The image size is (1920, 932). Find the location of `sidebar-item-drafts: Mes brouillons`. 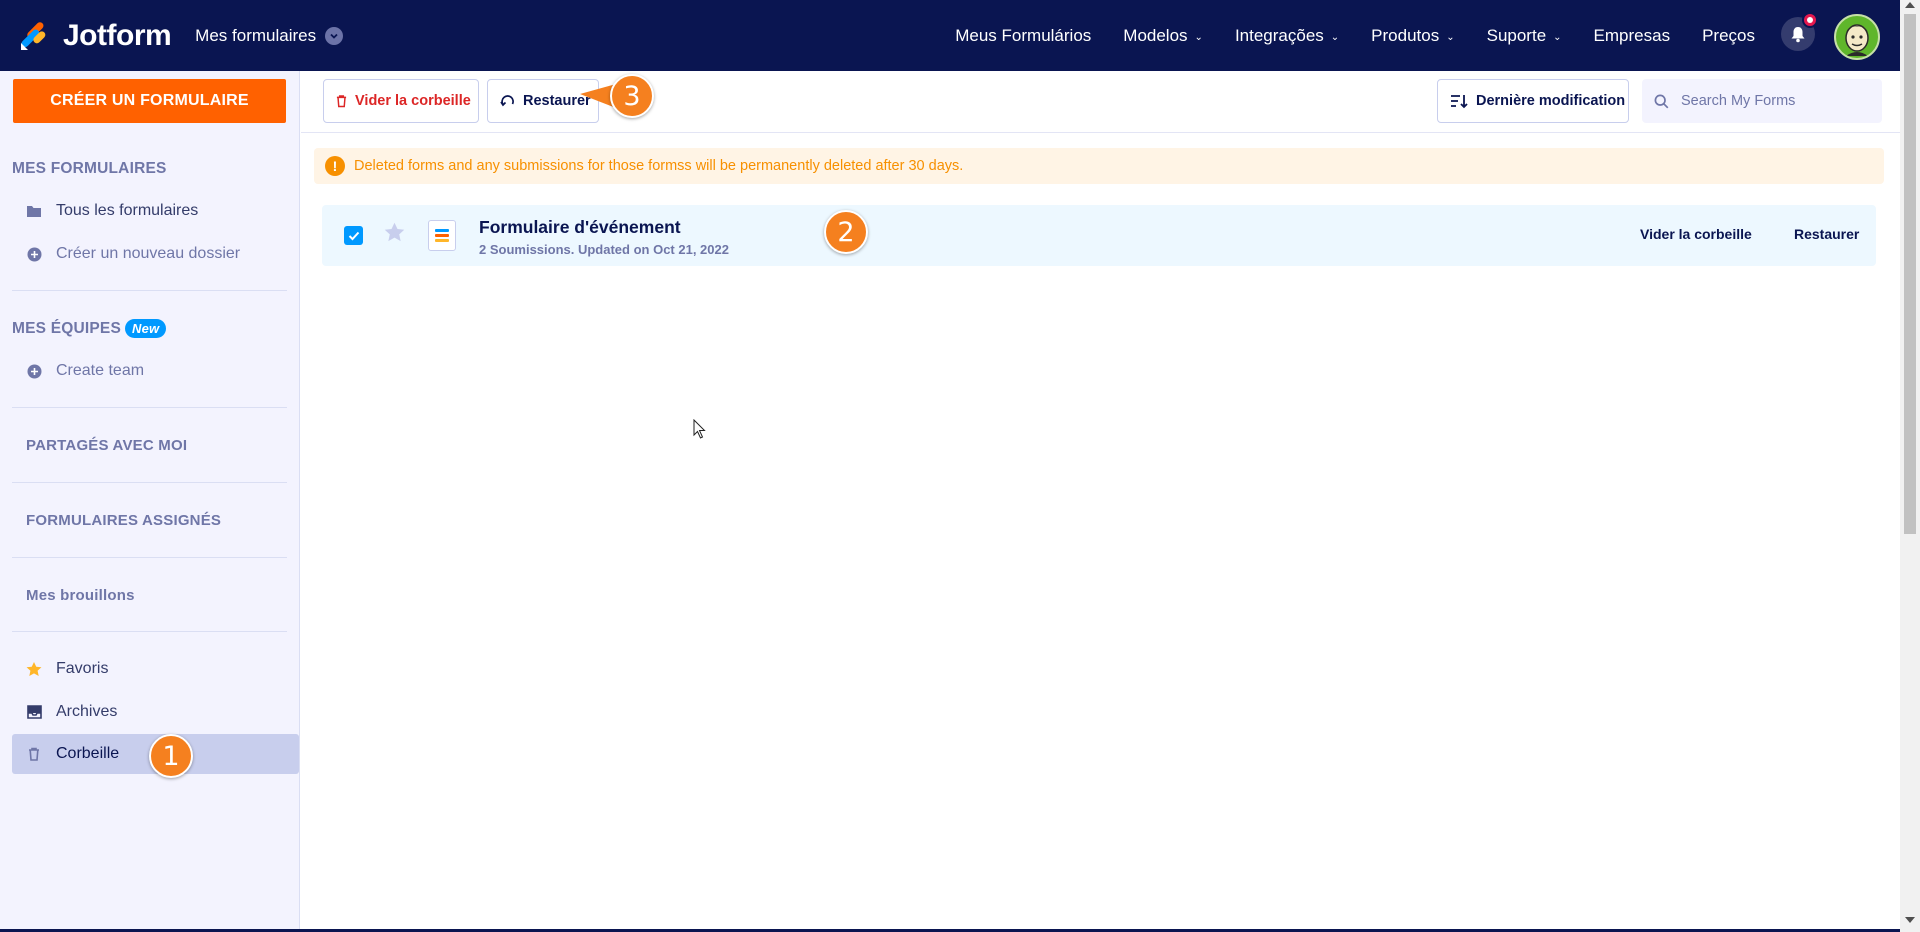

sidebar-item-drafts: Mes brouillons is located at coordinates (80, 595).